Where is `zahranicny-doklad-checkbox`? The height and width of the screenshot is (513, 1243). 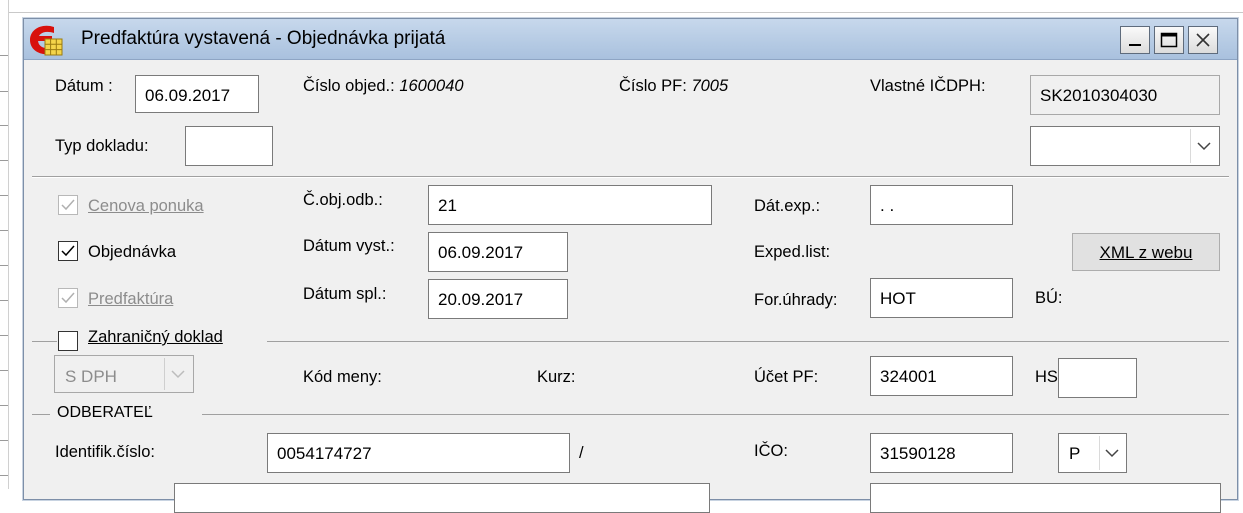
zahranicny-doklad-checkbox is located at coordinates (68, 341).